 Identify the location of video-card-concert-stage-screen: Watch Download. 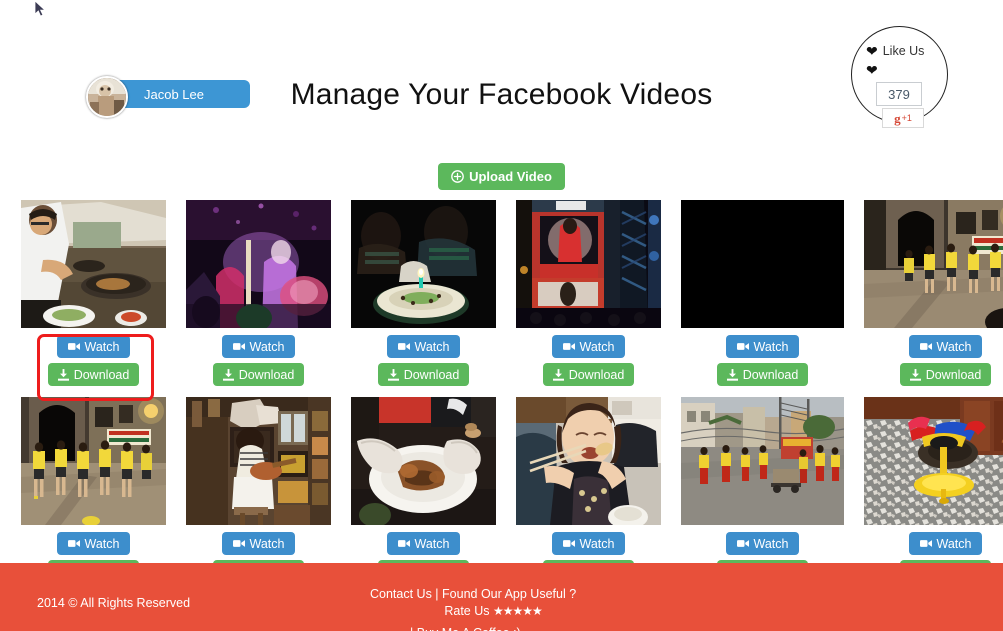
(588, 293).